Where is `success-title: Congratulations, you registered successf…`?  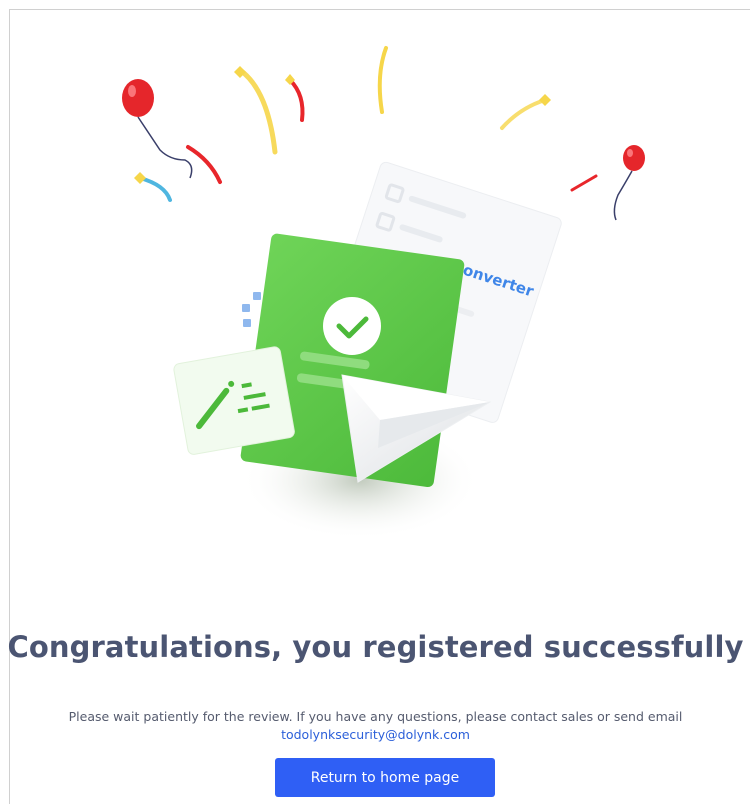 success-title: Congratulations, you registered successf… is located at coordinates (375, 647).